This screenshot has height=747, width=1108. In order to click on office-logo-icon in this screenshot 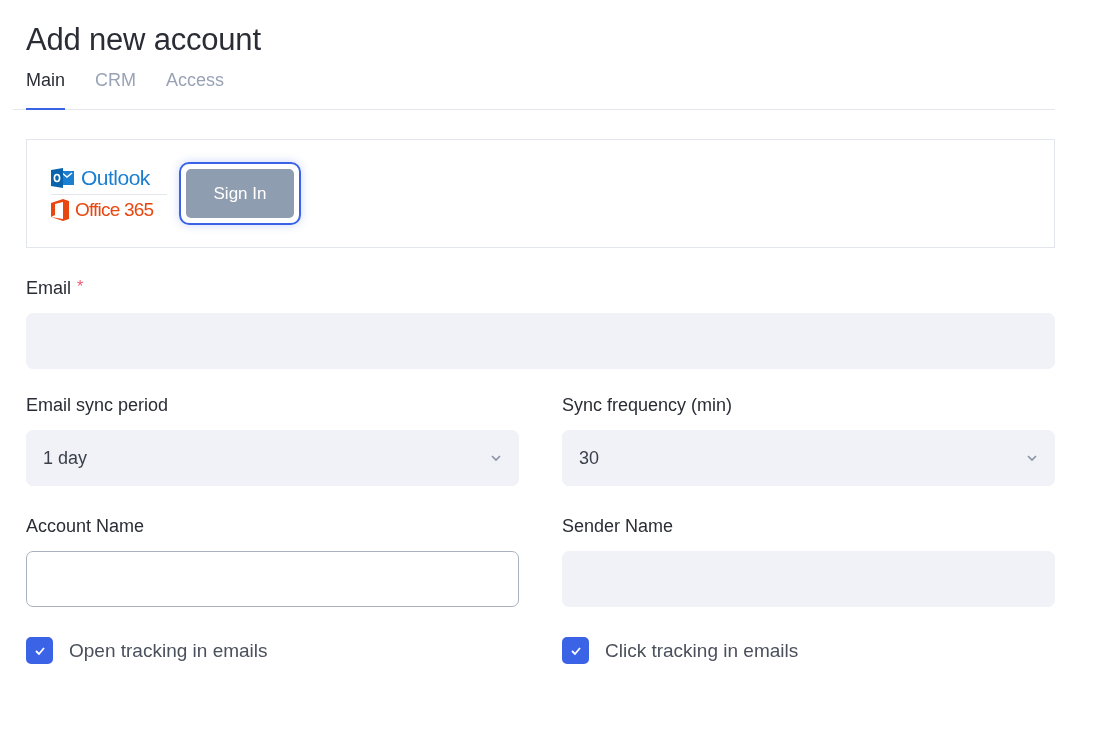, I will do `click(60, 210)`.